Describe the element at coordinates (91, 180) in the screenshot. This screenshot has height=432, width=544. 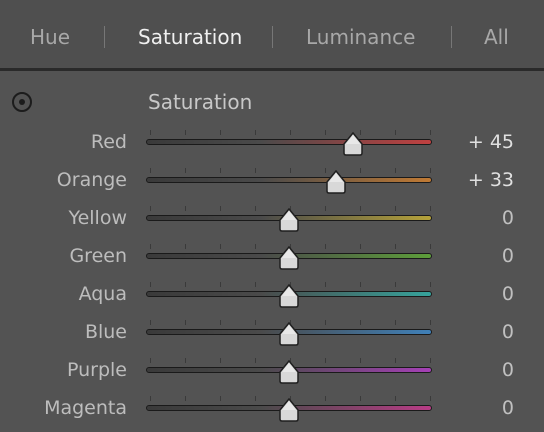
I see `slider-label-orange: Orange` at that location.